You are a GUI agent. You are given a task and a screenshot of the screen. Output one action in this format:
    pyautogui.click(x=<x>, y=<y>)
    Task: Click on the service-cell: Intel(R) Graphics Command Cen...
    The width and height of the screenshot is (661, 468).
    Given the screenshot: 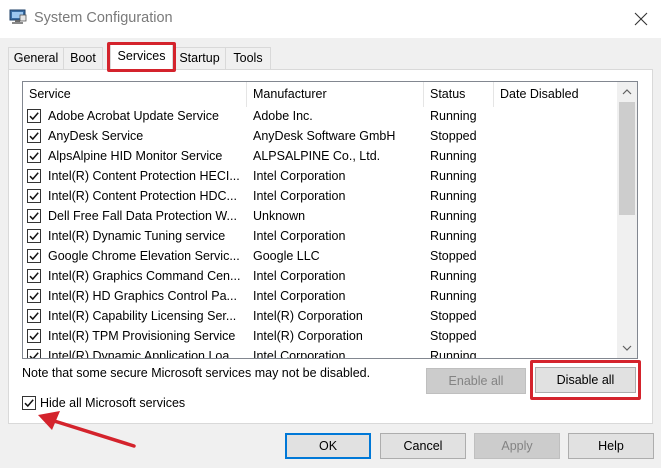 What is the action you would take?
    pyautogui.click(x=135, y=276)
    